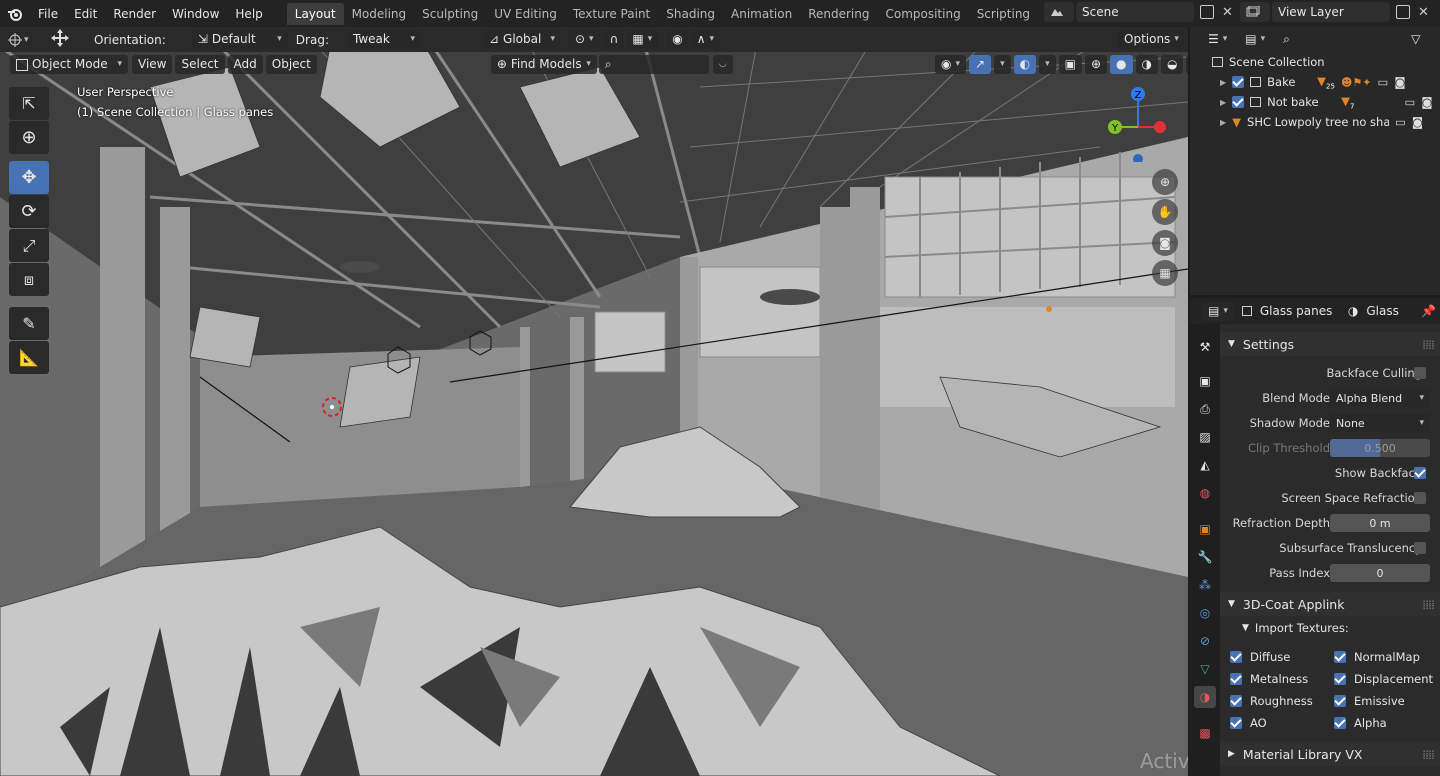  I want to click on tab-output: ⎙, so click(1205, 409).